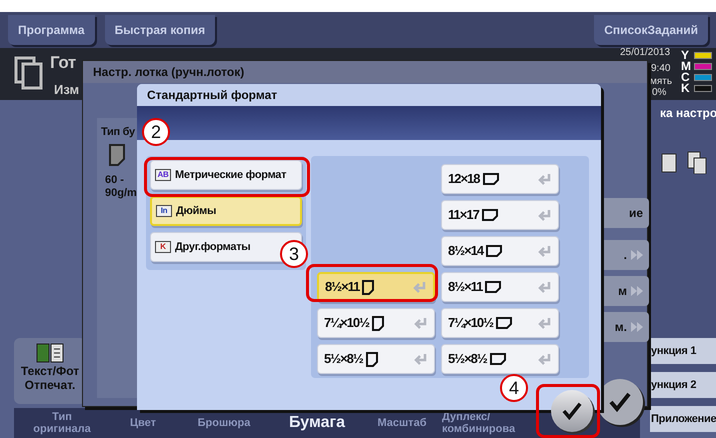 This screenshot has width=716, height=438. What do you see at coordinates (365, 72) in the screenshot?
I see `dialog-title: Настр. лотка (ручн.лоток)` at bounding box center [365, 72].